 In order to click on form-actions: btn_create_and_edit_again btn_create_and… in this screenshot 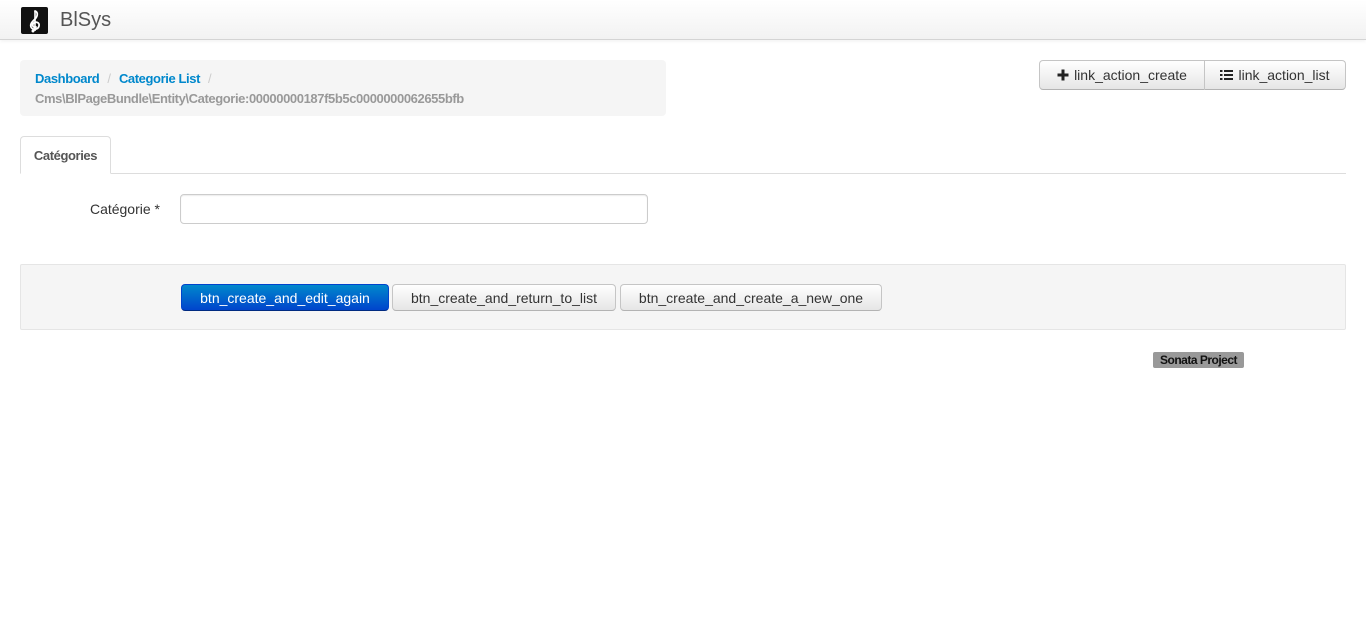, I will do `click(683, 297)`.